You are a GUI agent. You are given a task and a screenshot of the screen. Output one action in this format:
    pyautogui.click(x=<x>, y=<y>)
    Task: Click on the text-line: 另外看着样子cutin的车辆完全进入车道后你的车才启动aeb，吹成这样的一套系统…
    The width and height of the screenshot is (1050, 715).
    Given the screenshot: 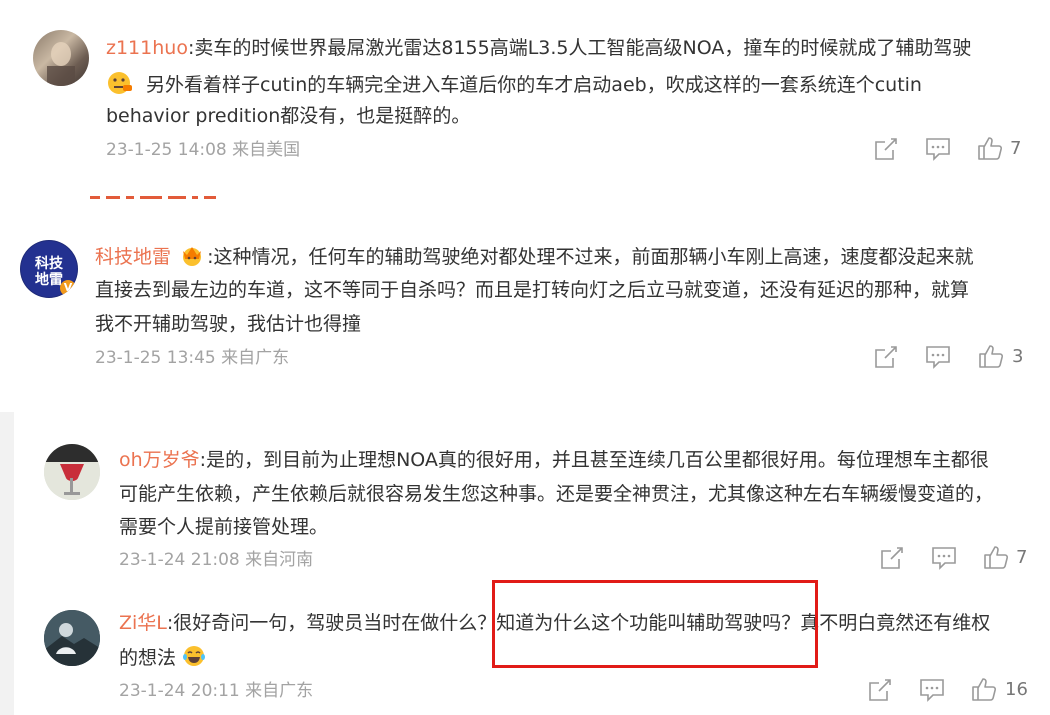 What is the action you would take?
    pyautogui.click(x=534, y=85)
    